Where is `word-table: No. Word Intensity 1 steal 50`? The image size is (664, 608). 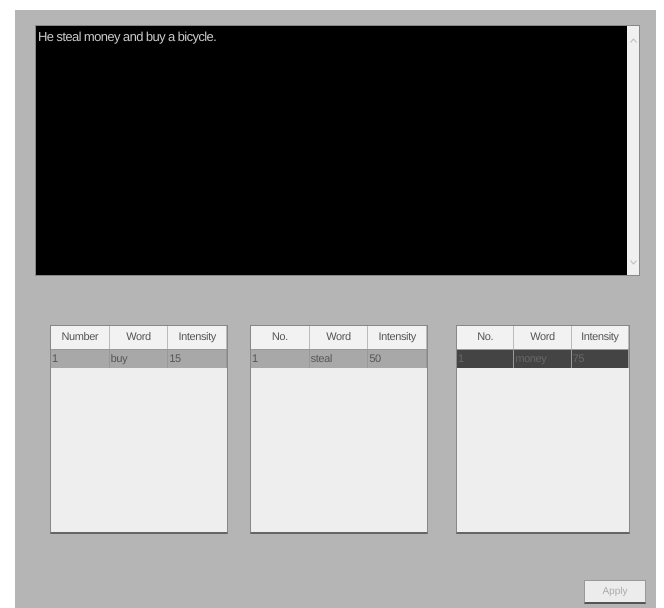 word-table: No. Word Intensity 1 steal 50 is located at coordinates (339, 429).